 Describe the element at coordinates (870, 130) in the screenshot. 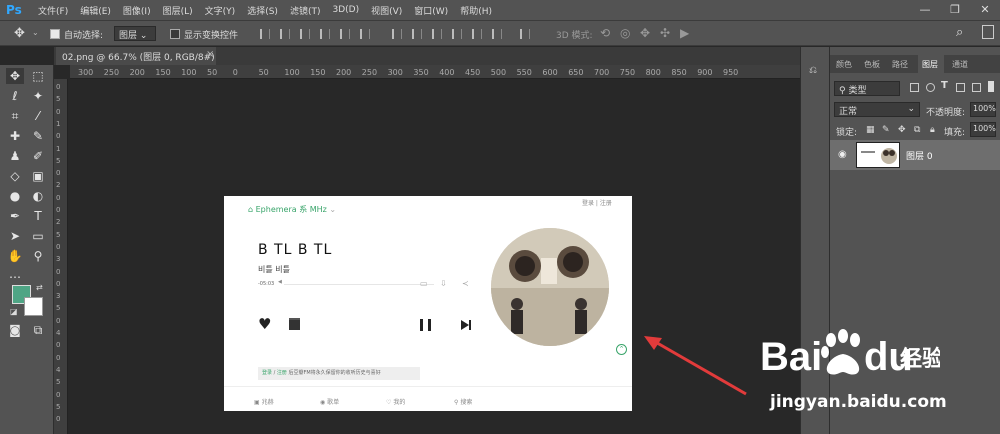

I see `lock-transparent-icon: ▦` at that location.